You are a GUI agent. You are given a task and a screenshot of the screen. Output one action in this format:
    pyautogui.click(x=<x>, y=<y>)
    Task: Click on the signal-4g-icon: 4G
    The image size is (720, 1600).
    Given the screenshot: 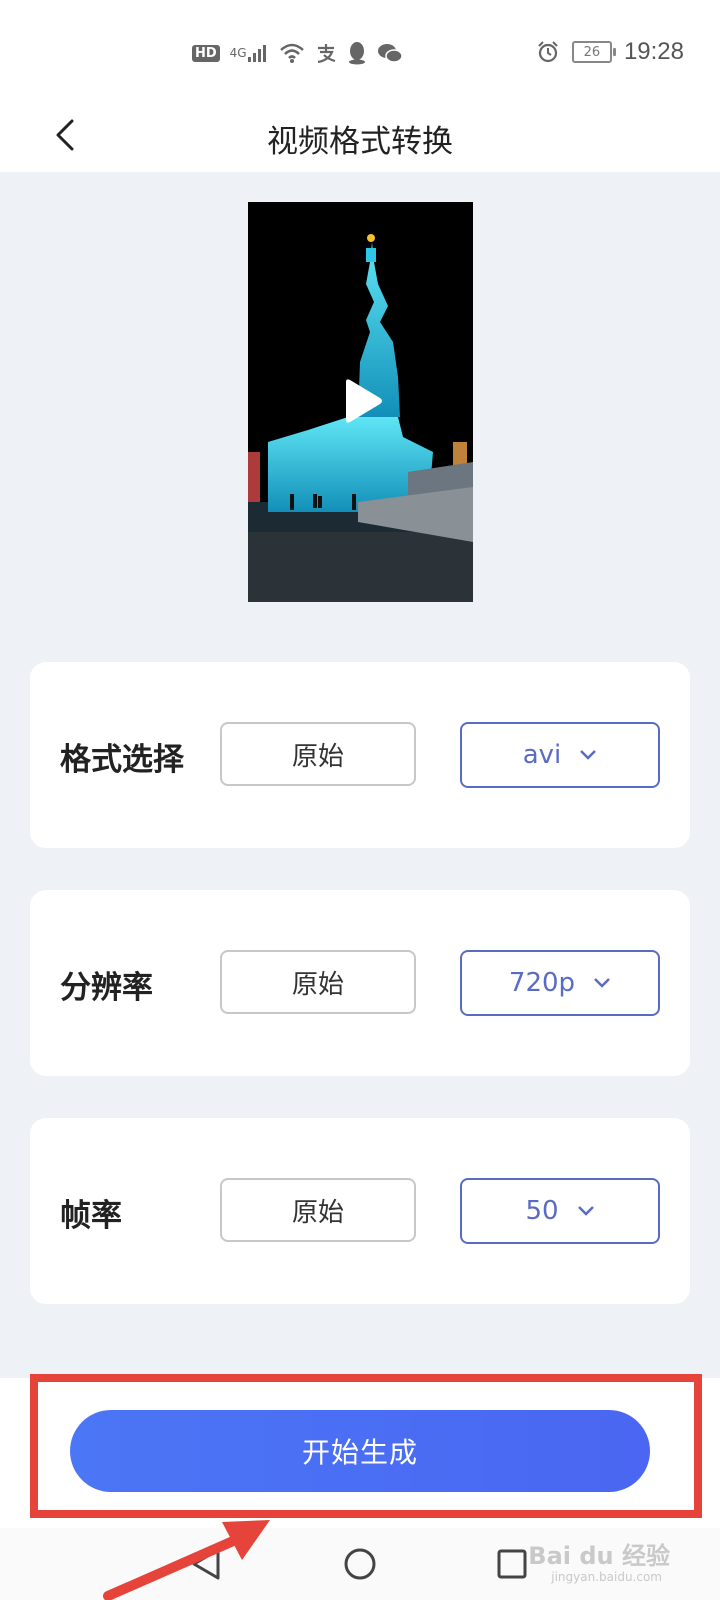 What is the action you would take?
    pyautogui.click(x=249, y=53)
    